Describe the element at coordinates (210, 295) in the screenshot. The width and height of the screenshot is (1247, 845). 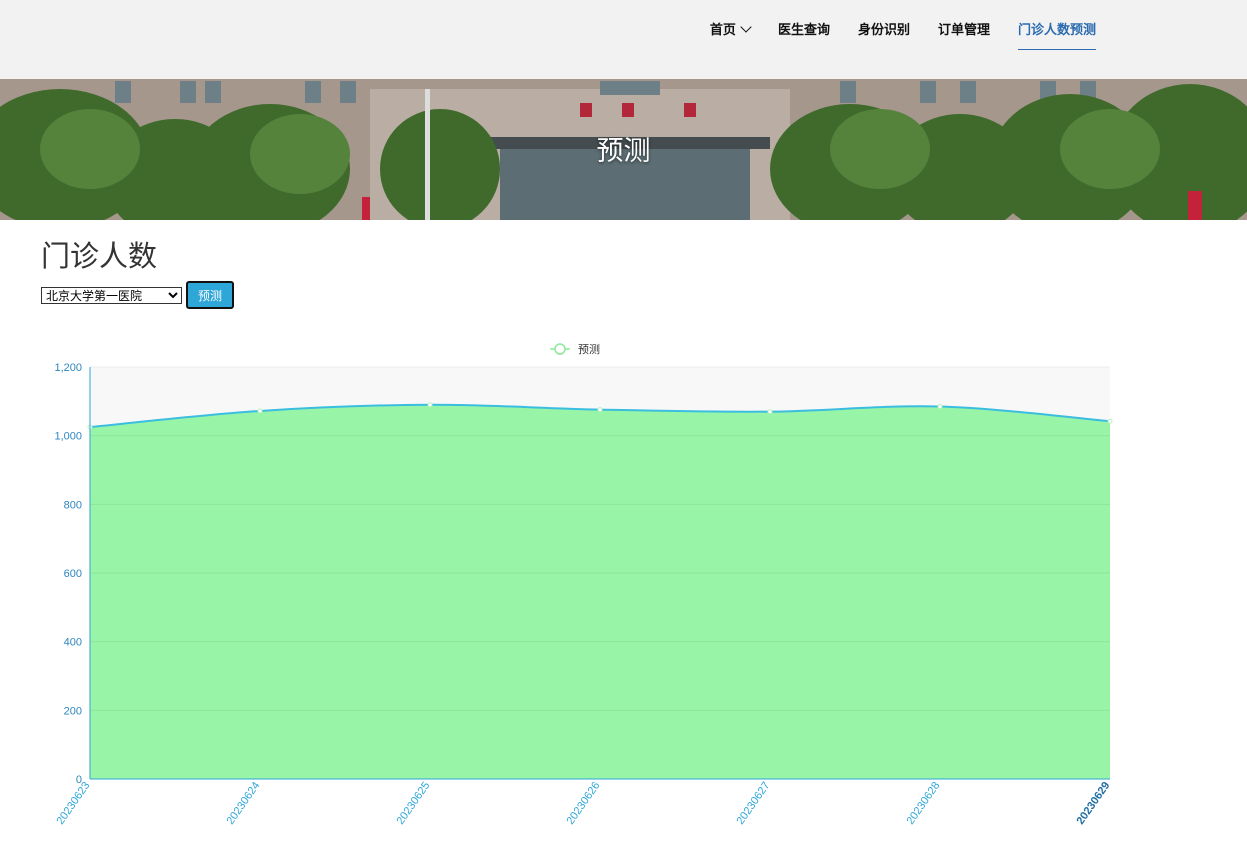
I see `predict-button: 预测` at that location.